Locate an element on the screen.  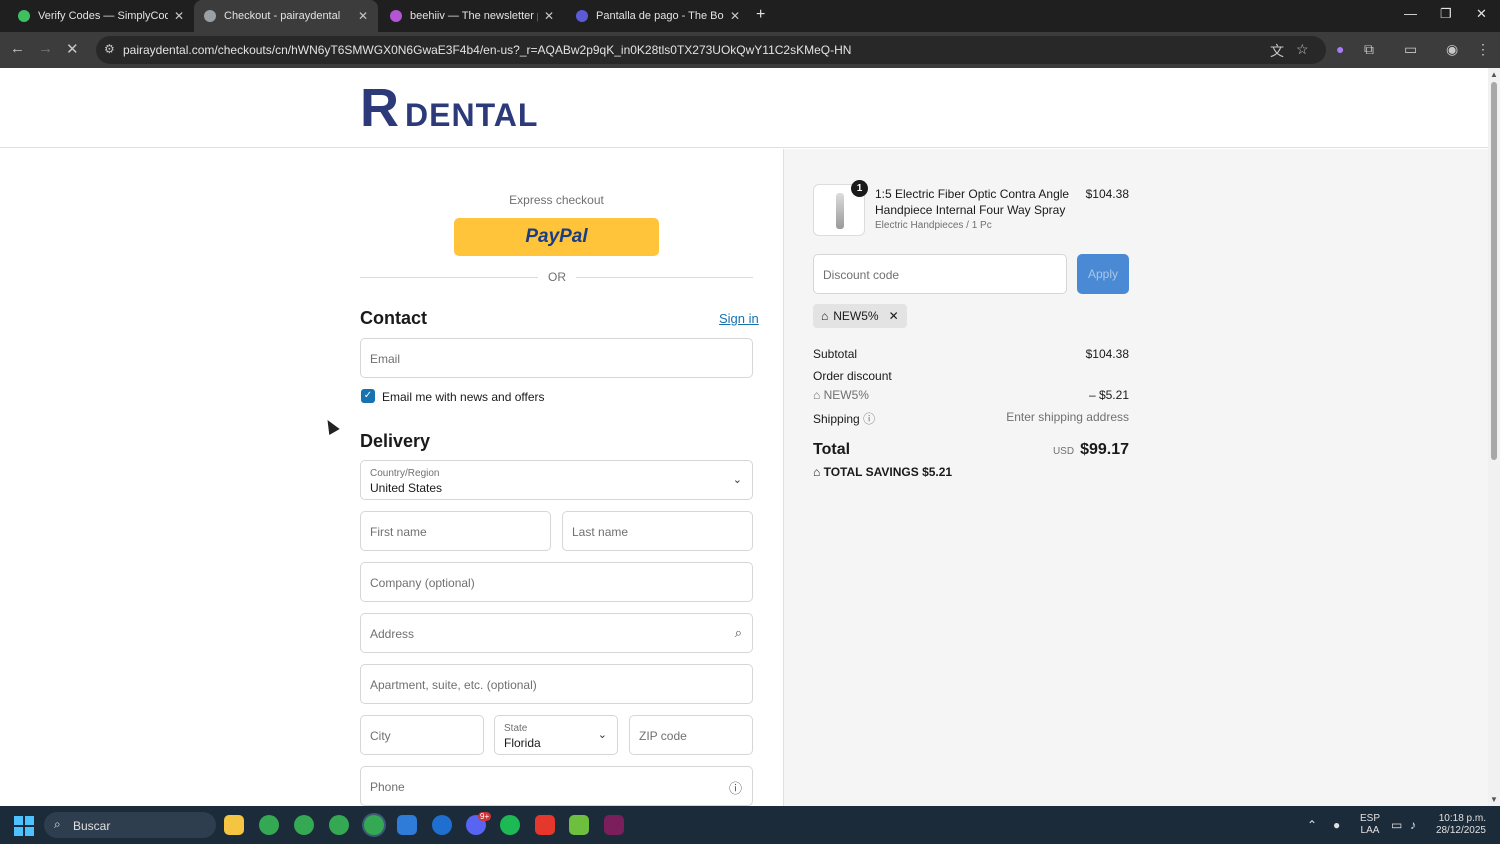
handpiece-image is located at coordinates (840, 211).